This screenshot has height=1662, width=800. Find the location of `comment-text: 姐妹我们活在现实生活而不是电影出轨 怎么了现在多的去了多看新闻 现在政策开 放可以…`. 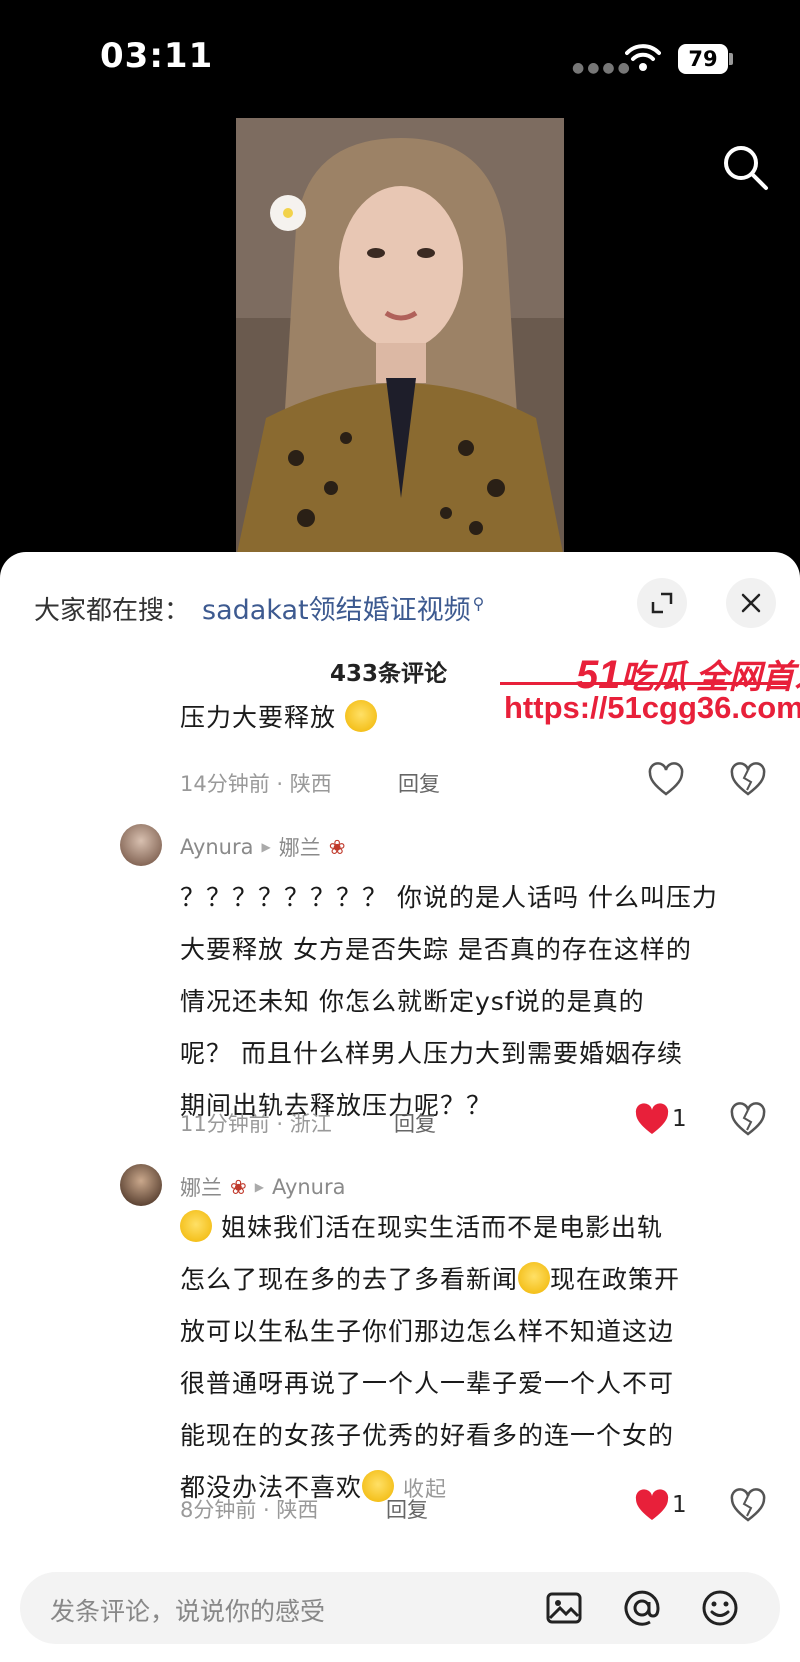

comment-text: 姐妹我们活在现实生活而不是电影出轨 怎么了现在多的去了多看新闻 现在政策开 放可以… is located at coordinates (475, 1358).